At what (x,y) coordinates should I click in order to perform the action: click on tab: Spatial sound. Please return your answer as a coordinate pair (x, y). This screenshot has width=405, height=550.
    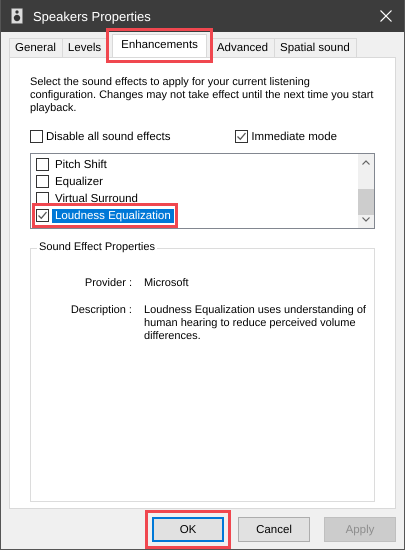
    Looking at the image, I should click on (315, 47).